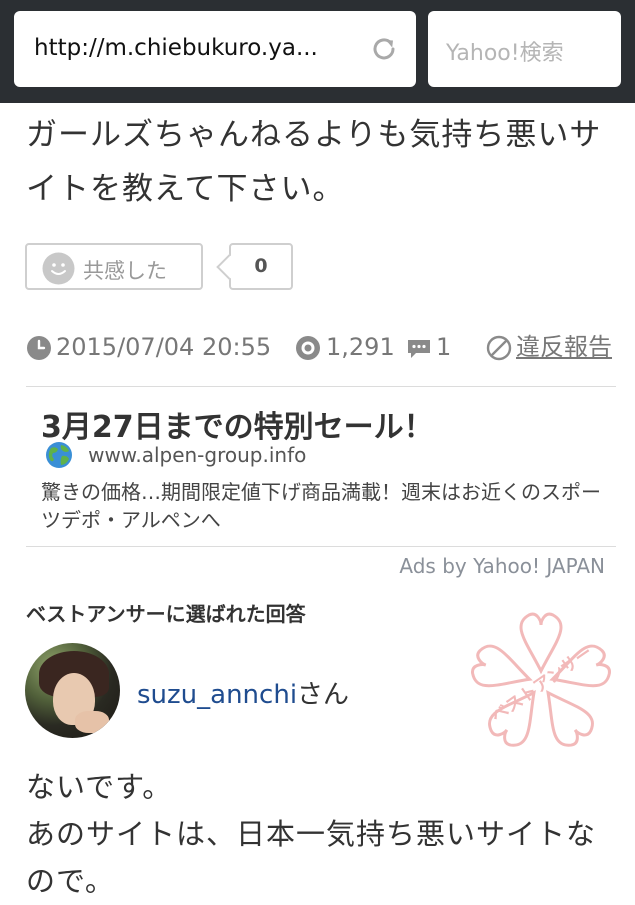  I want to click on ad-title: 3月27日までの特別セール！, so click(237, 424).